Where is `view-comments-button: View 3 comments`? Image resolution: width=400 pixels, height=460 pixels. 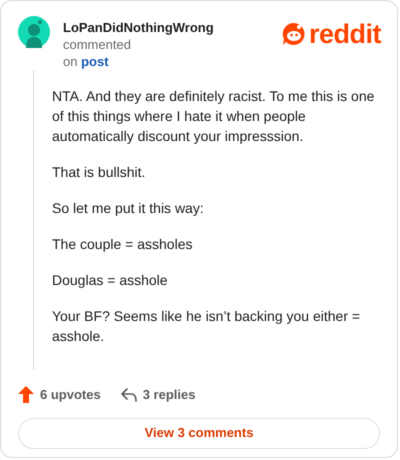 view-comments-button: View 3 comments is located at coordinates (199, 433).